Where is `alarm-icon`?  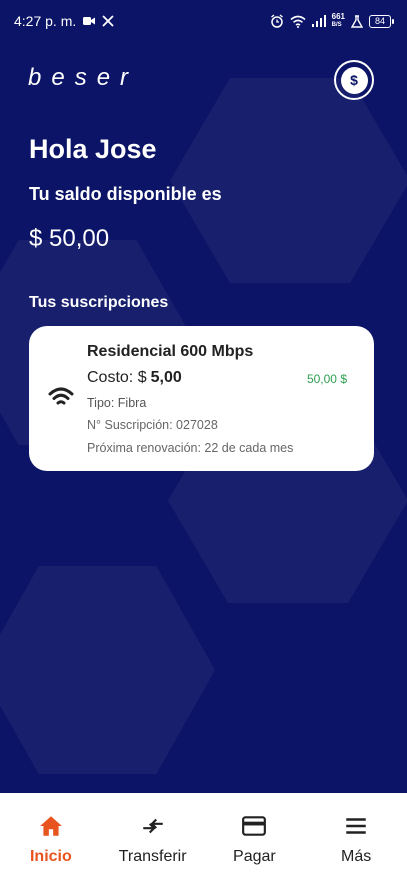 alarm-icon is located at coordinates (276, 21).